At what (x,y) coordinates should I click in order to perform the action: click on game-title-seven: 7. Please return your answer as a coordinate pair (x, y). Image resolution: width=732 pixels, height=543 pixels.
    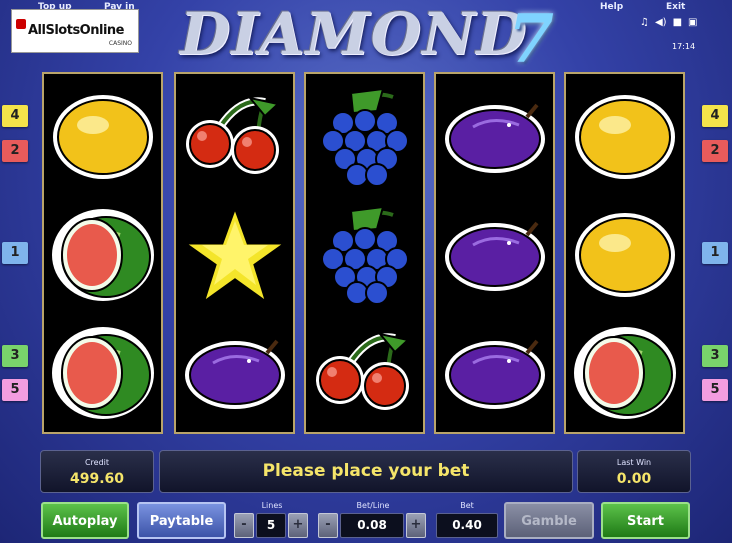
    Looking at the image, I should click on (531, 39).